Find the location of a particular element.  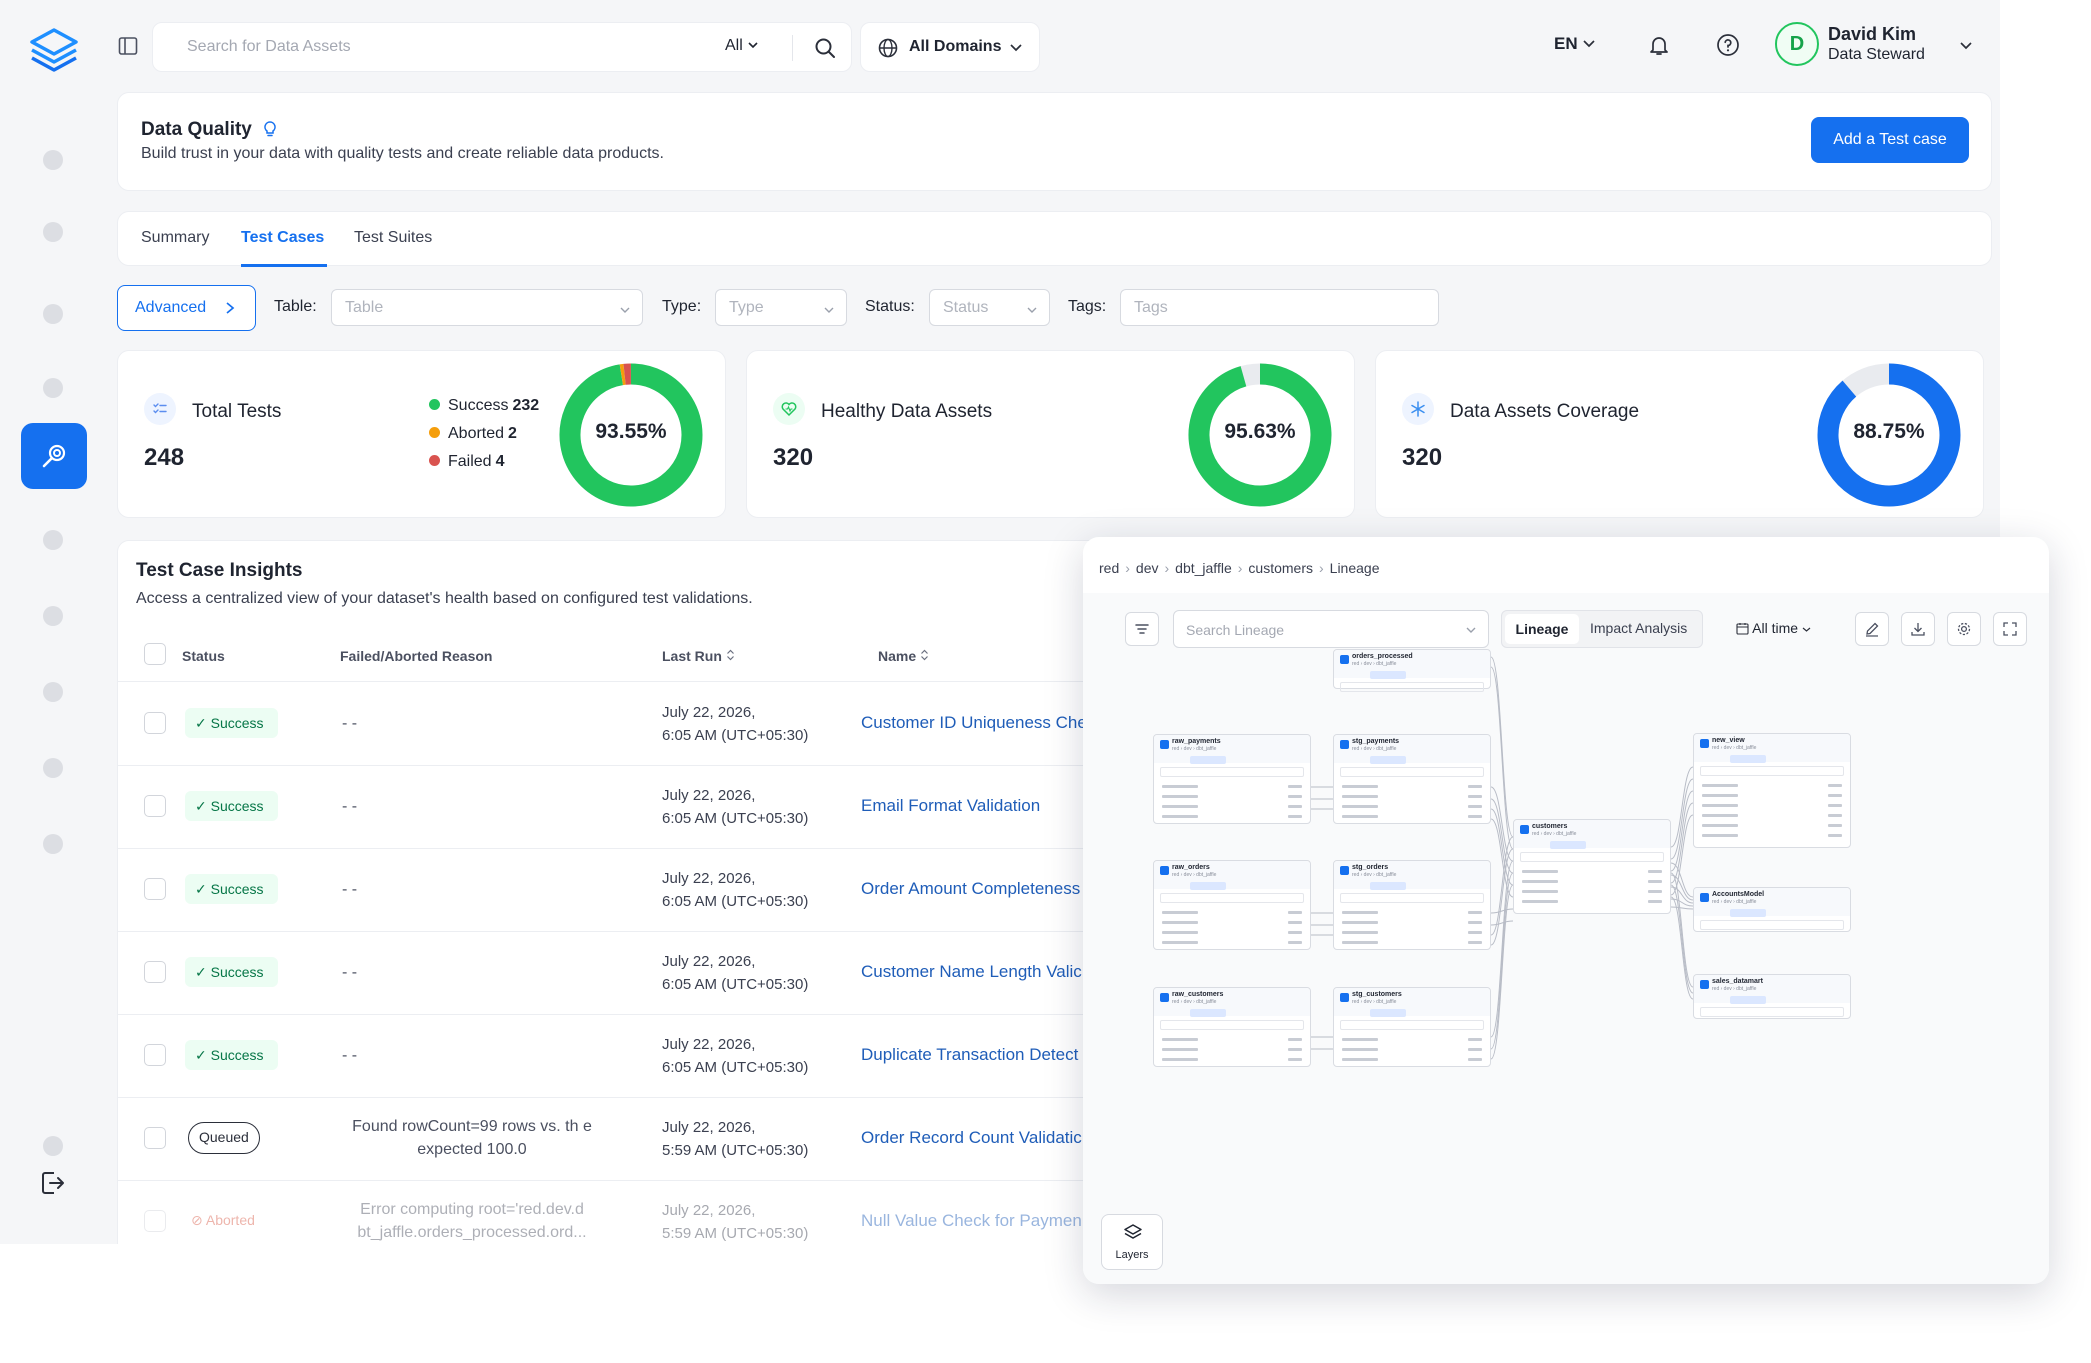

test-name-link: Email Format Validation is located at coordinates (950, 806).